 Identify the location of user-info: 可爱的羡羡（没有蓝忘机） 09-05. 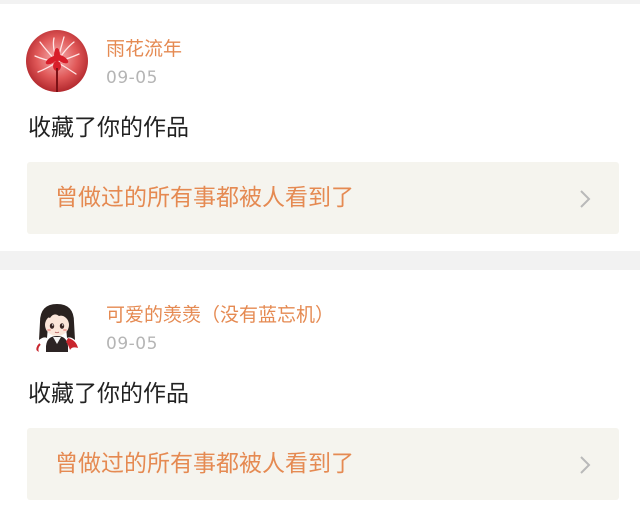
(220, 325).